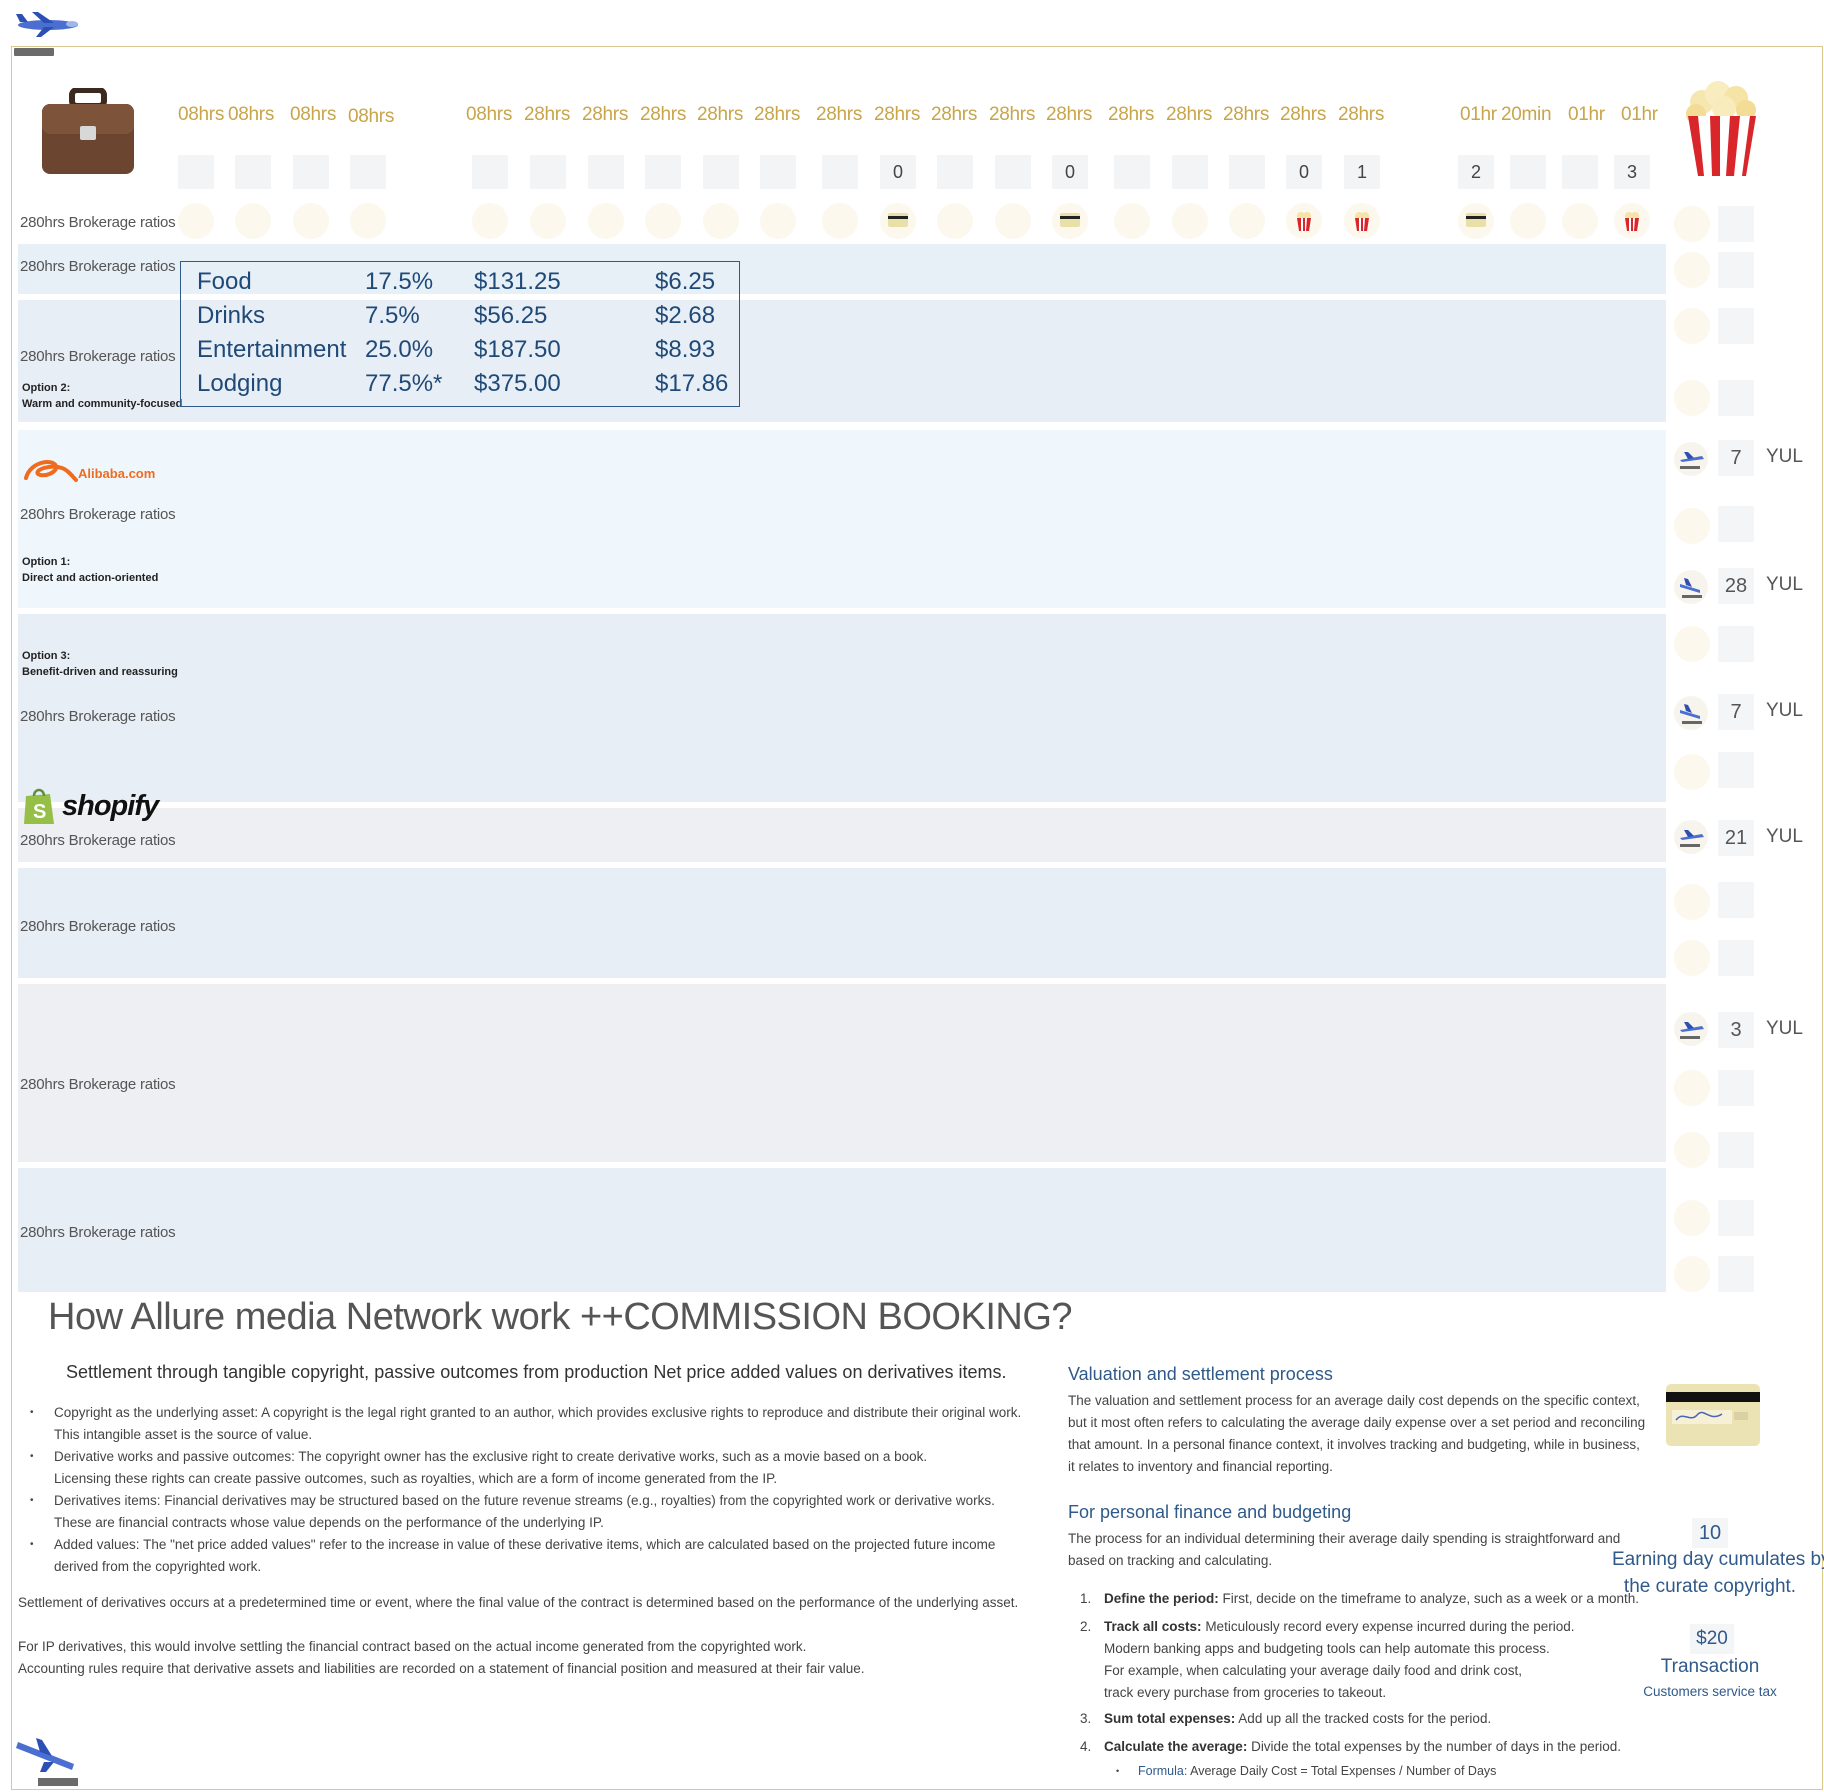 The image size is (1824, 1792). What do you see at coordinates (1476, 172) in the screenshot?
I see `count-cell: 2` at bounding box center [1476, 172].